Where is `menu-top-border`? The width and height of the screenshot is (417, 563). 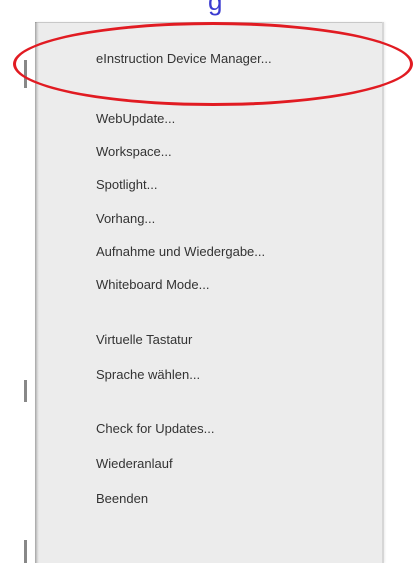
menu-top-border is located at coordinates (208, 22).